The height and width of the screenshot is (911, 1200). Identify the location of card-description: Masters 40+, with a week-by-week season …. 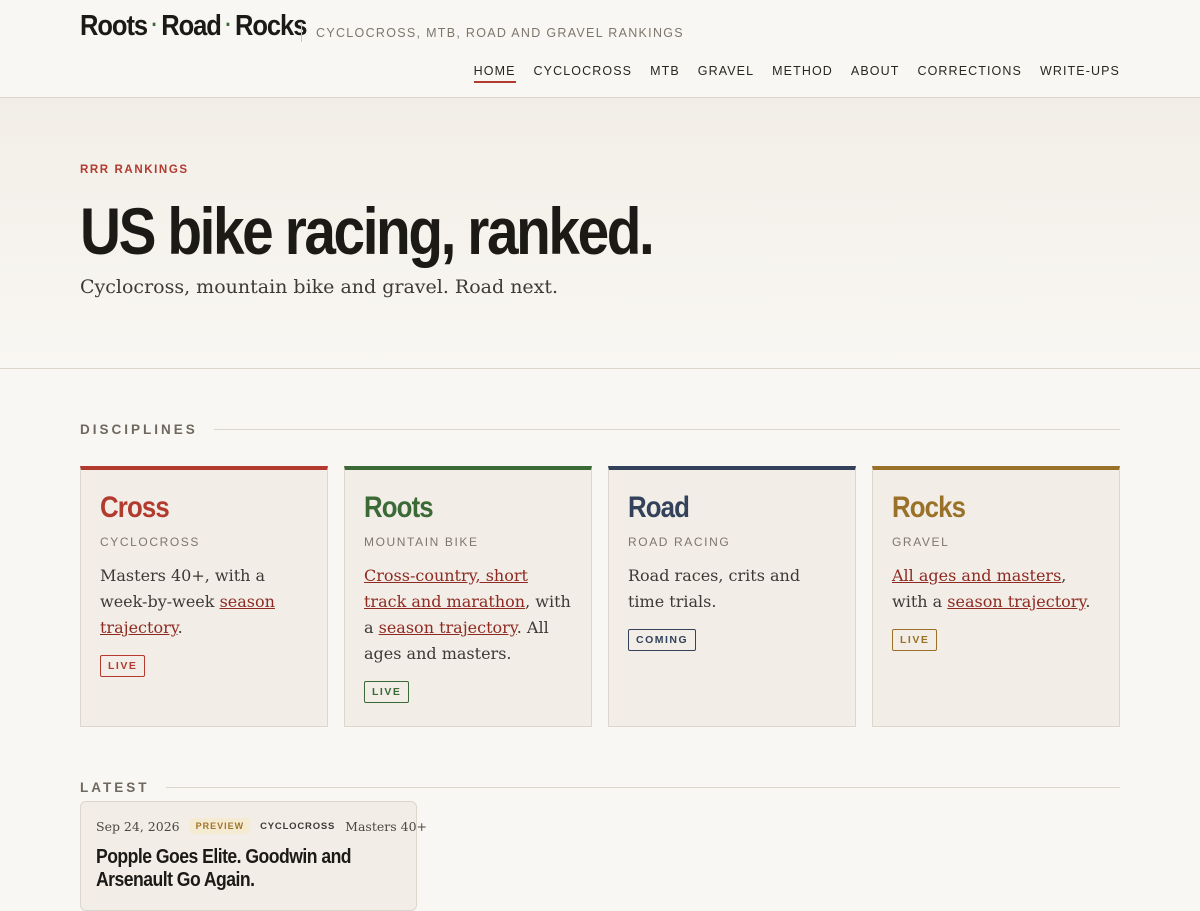
(204, 602).